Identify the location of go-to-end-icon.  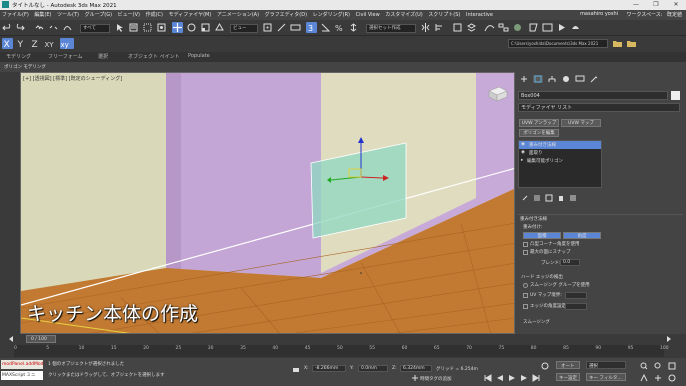
(536, 378).